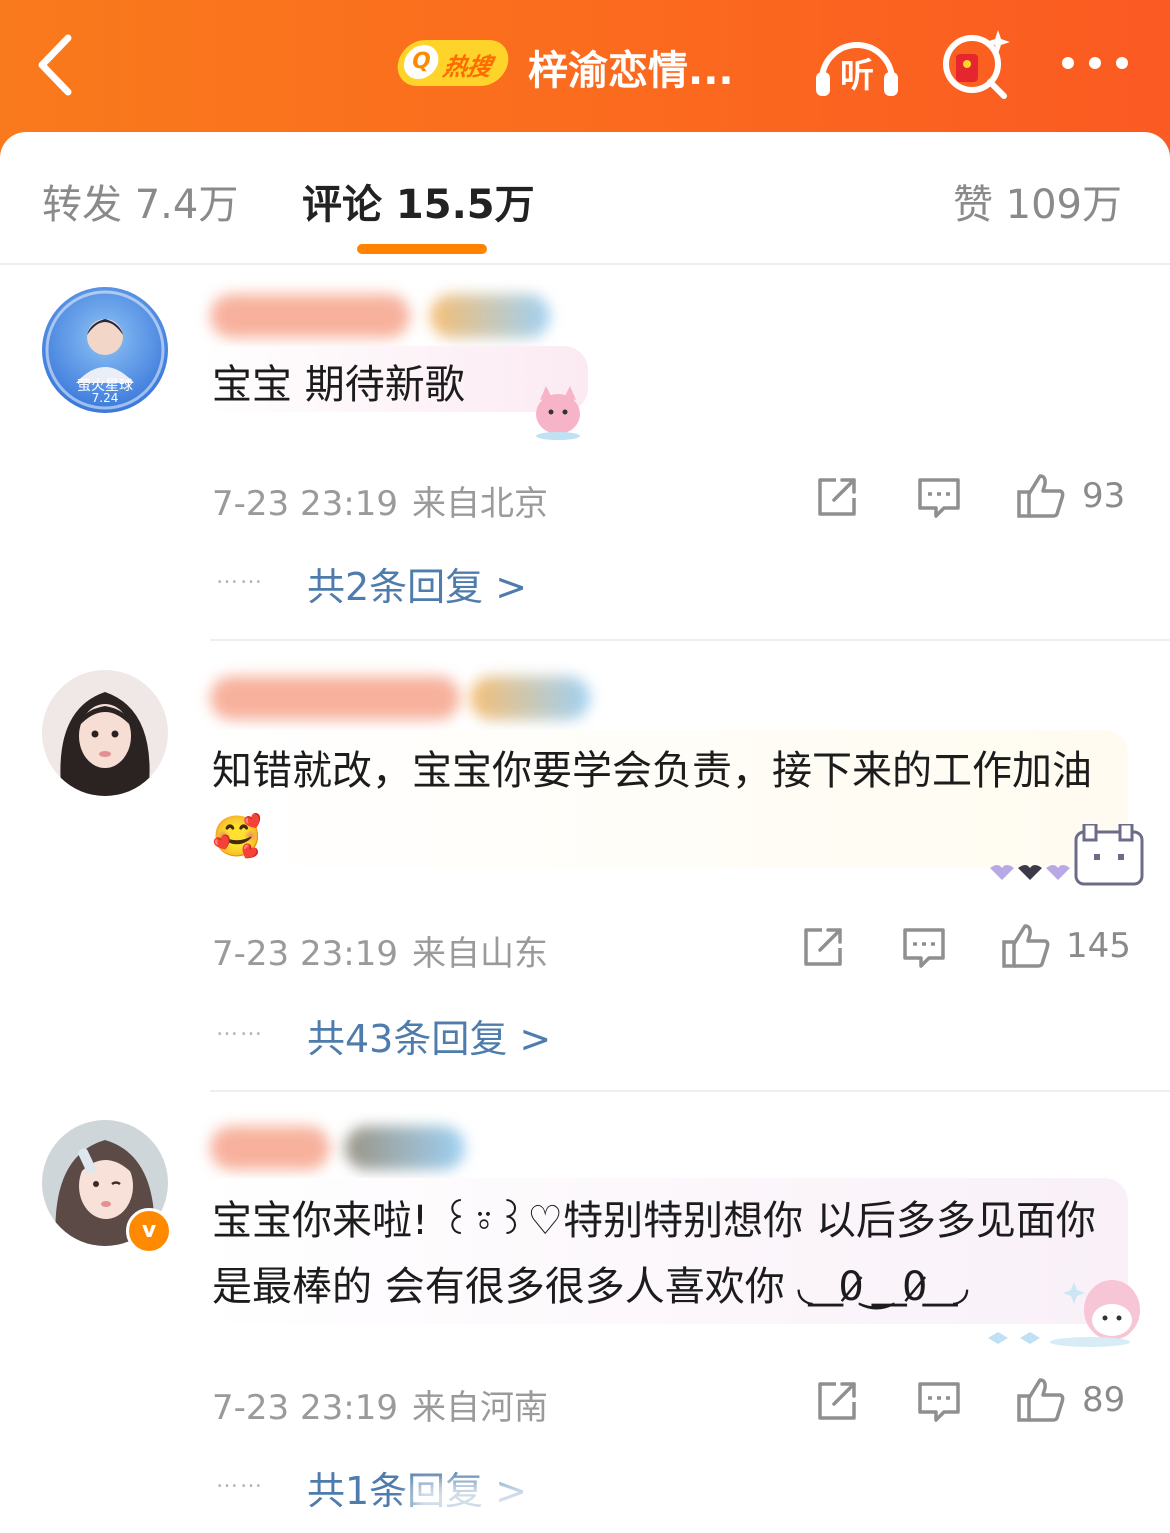  What do you see at coordinates (421, 62) in the screenshot?
I see `search-icon: Q` at bounding box center [421, 62].